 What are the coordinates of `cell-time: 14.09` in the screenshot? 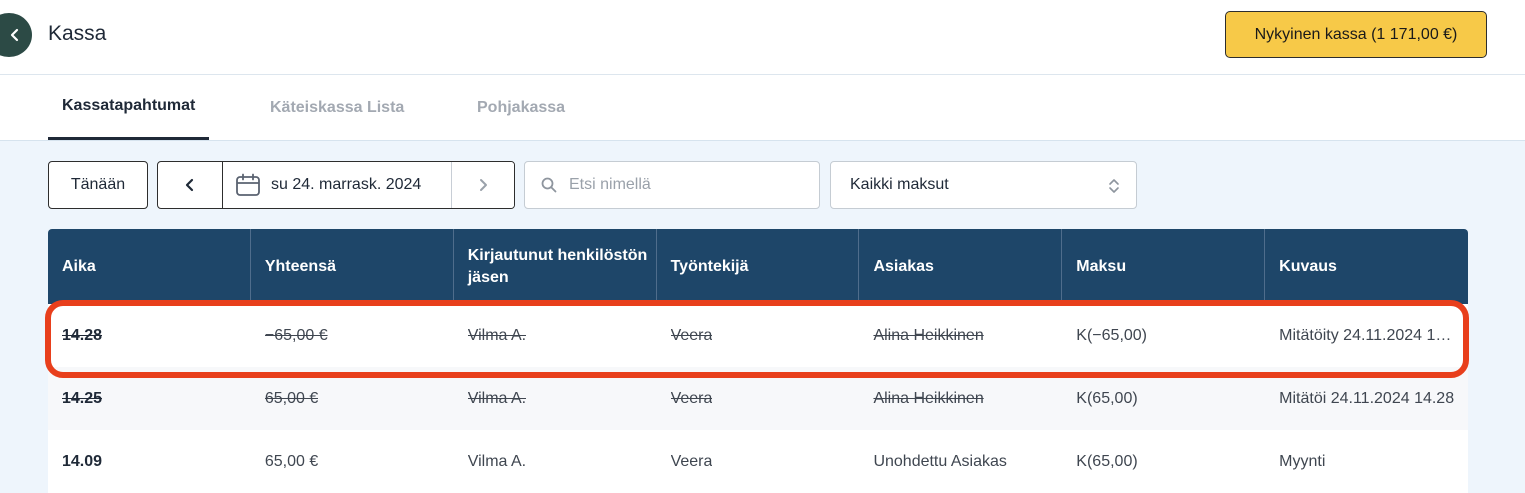 It's located at (82, 461).